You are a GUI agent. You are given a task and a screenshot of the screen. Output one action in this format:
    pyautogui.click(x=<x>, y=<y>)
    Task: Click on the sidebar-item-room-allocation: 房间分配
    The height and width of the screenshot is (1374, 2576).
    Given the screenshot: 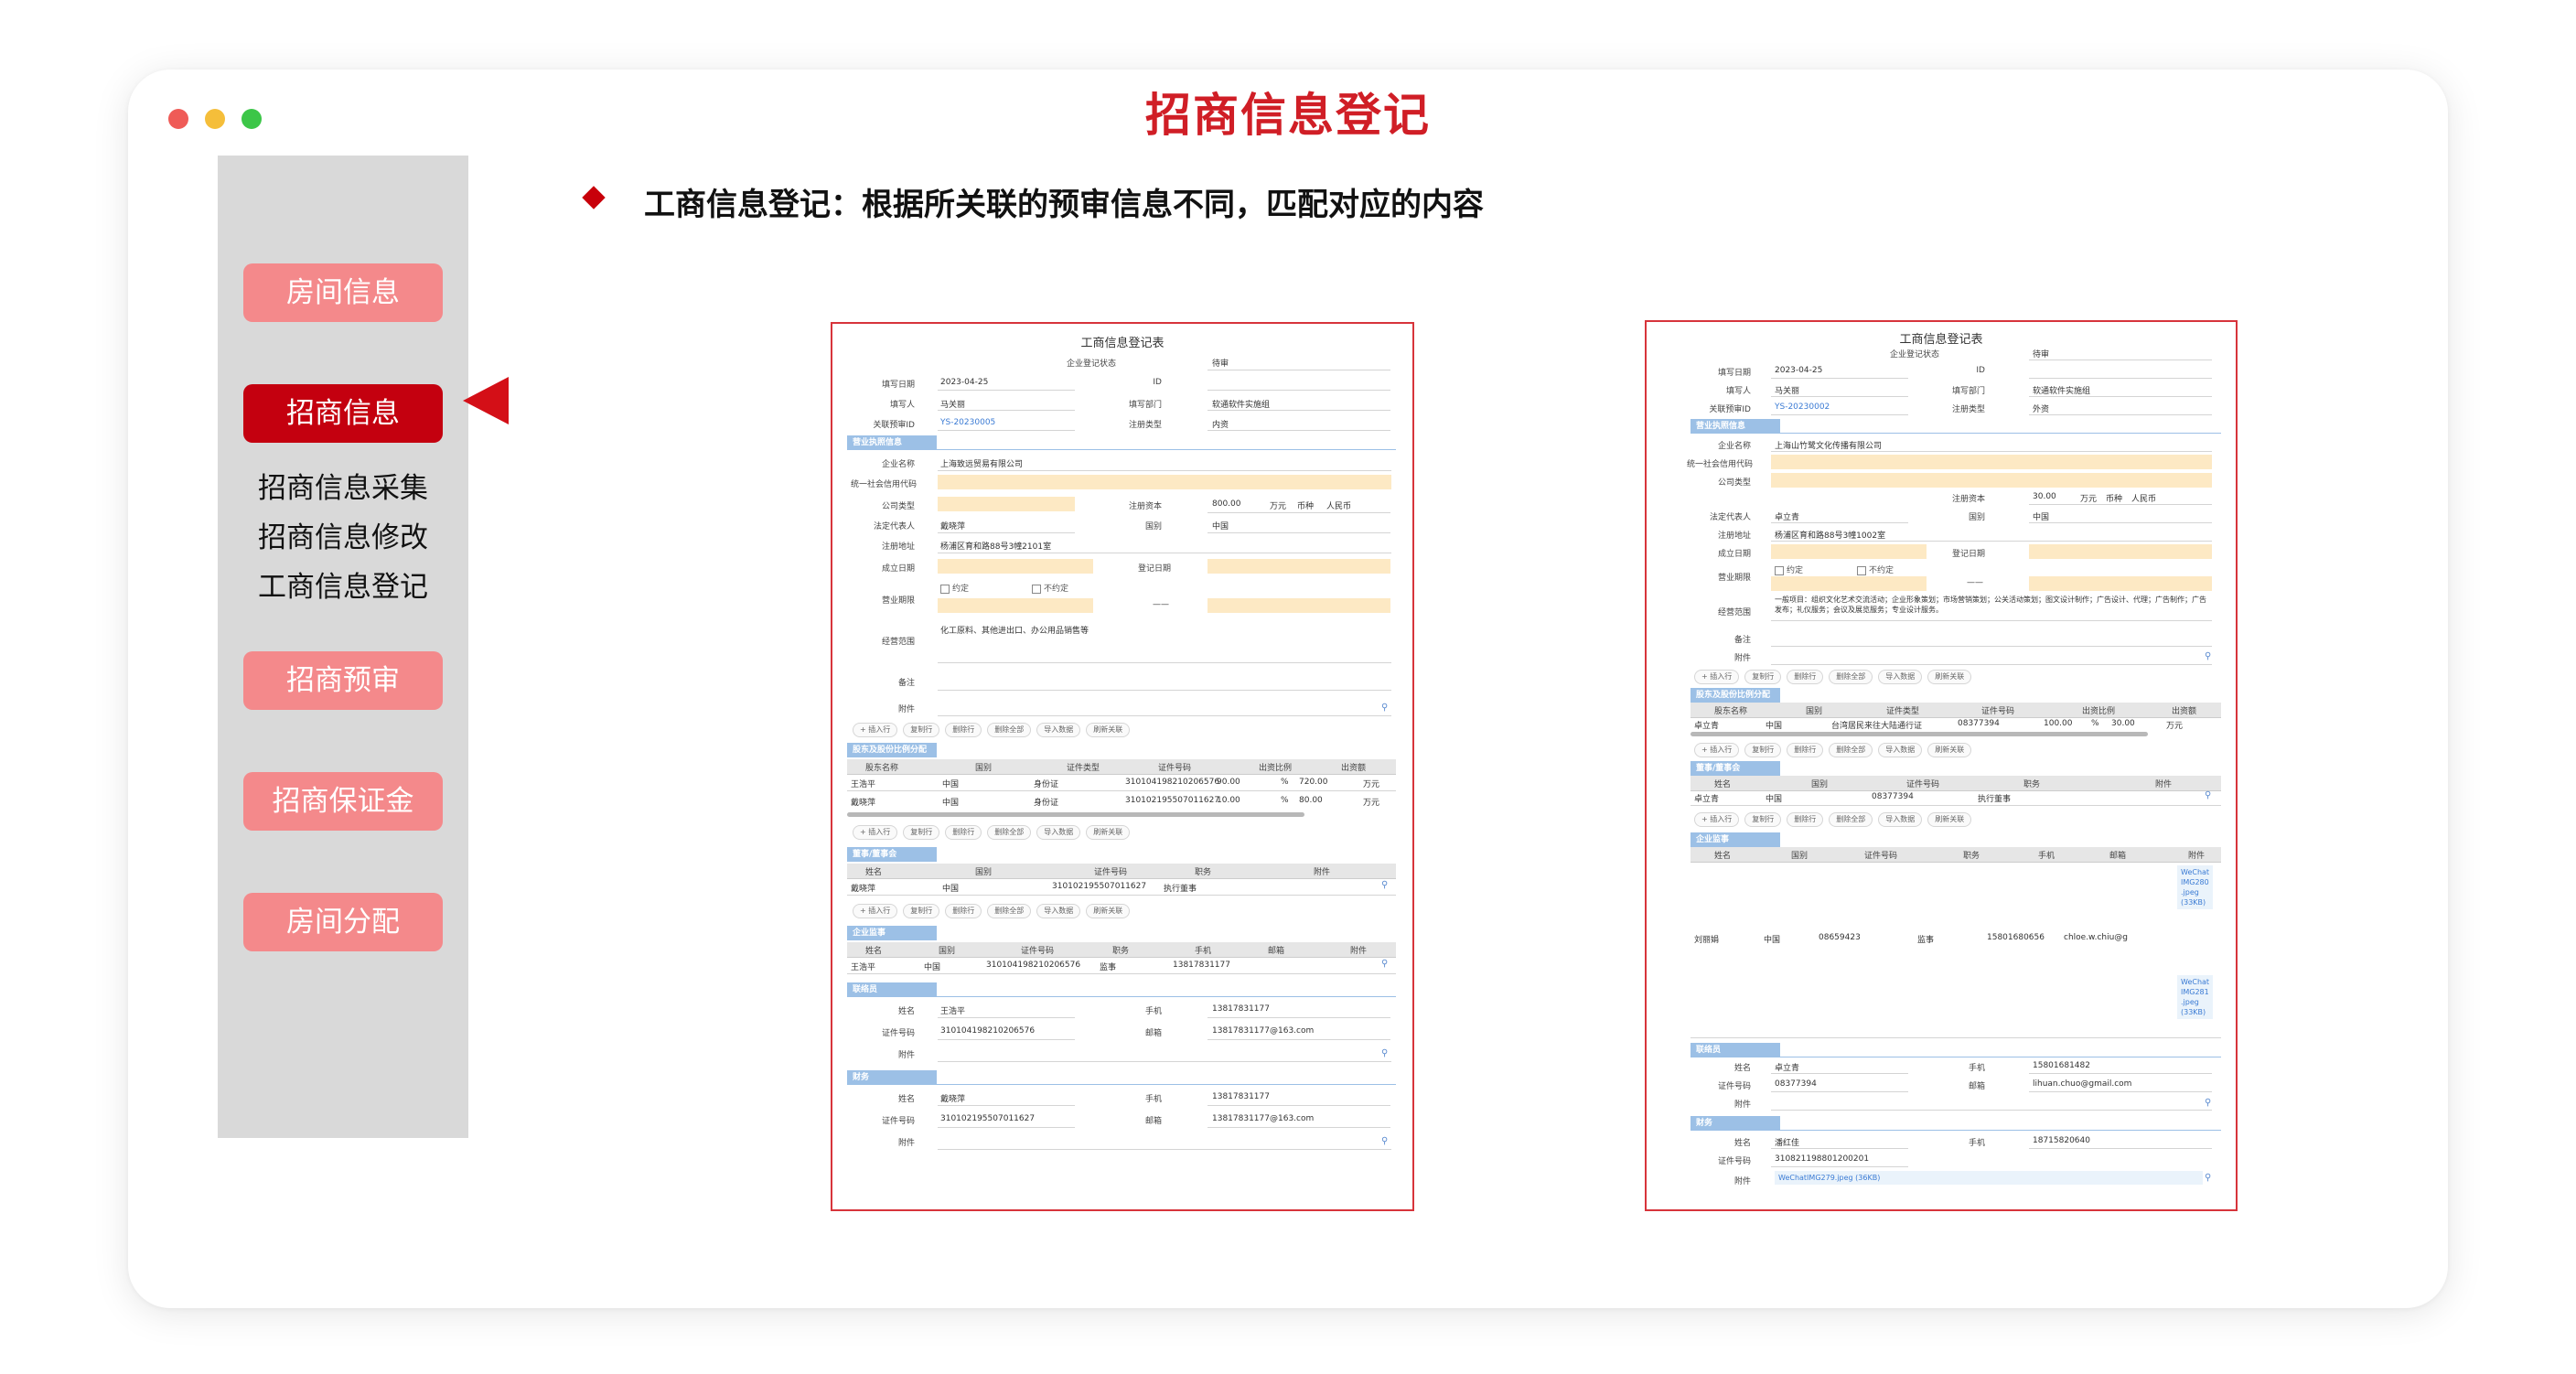 What is the action you would take?
    pyautogui.click(x=343, y=922)
    